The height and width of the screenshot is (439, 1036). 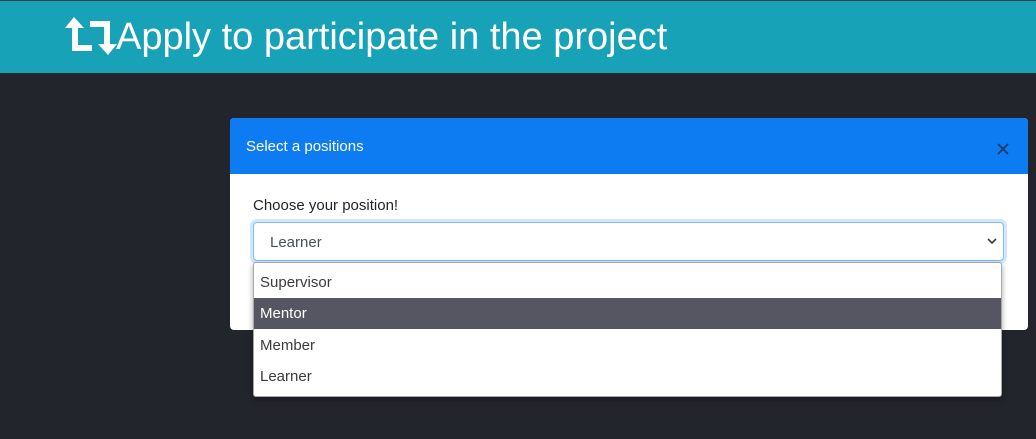 I want to click on position-select: Learner, so click(x=628, y=241).